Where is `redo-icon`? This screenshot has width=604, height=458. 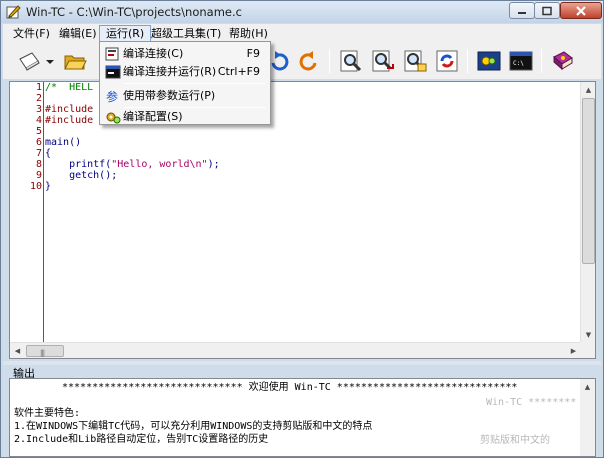 redo-icon is located at coordinates (308, 61).